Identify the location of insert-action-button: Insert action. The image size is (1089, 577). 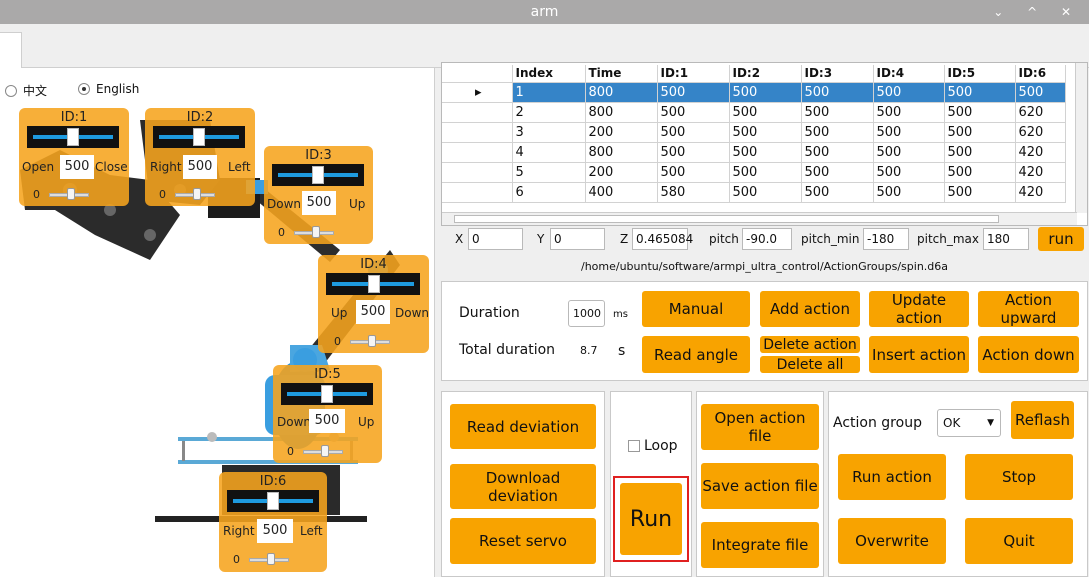
(919, 354).